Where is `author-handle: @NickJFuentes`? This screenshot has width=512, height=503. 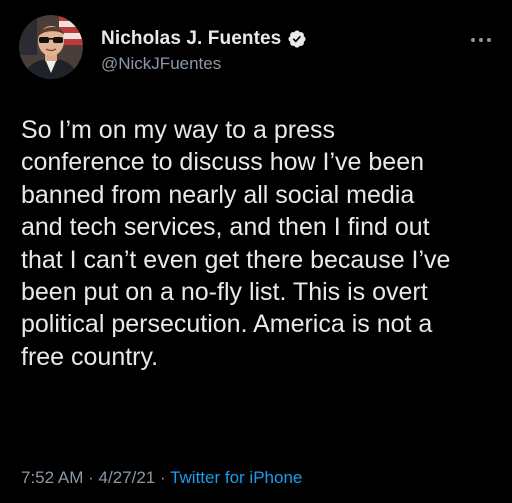
author-handle: @NickJFuentes is located at coordinates (204, 64).